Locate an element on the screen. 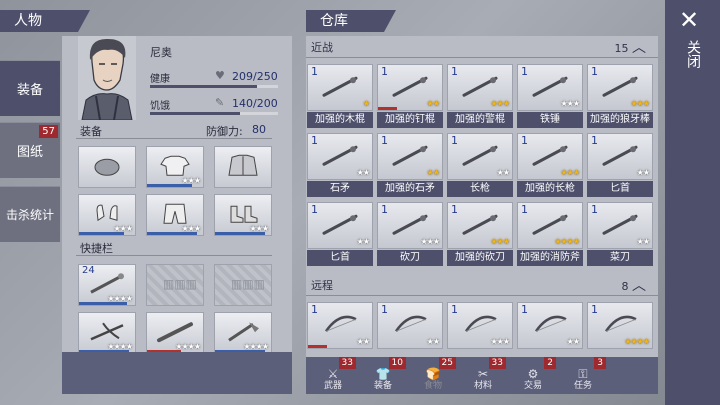 This screenshot has height=405, width=720. storage-item: 1 ★ is located at coordinates (340, 87).